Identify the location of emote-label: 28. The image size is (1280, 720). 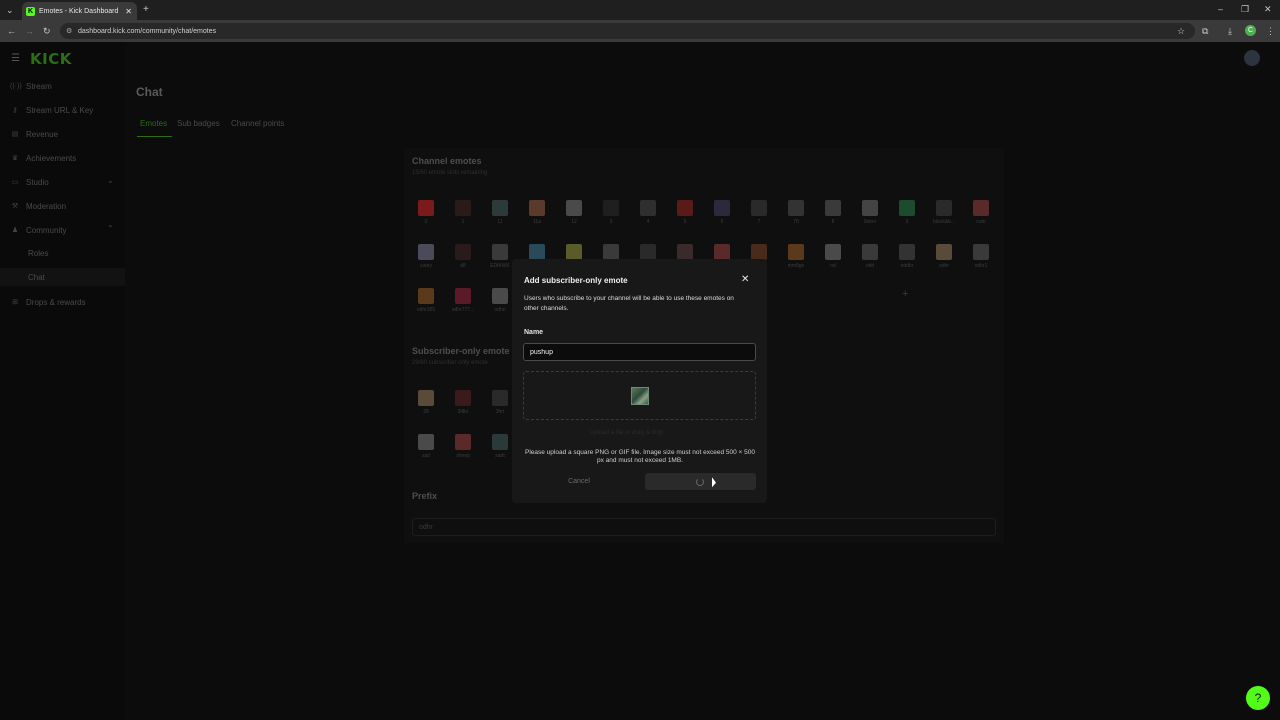
(426, 412).